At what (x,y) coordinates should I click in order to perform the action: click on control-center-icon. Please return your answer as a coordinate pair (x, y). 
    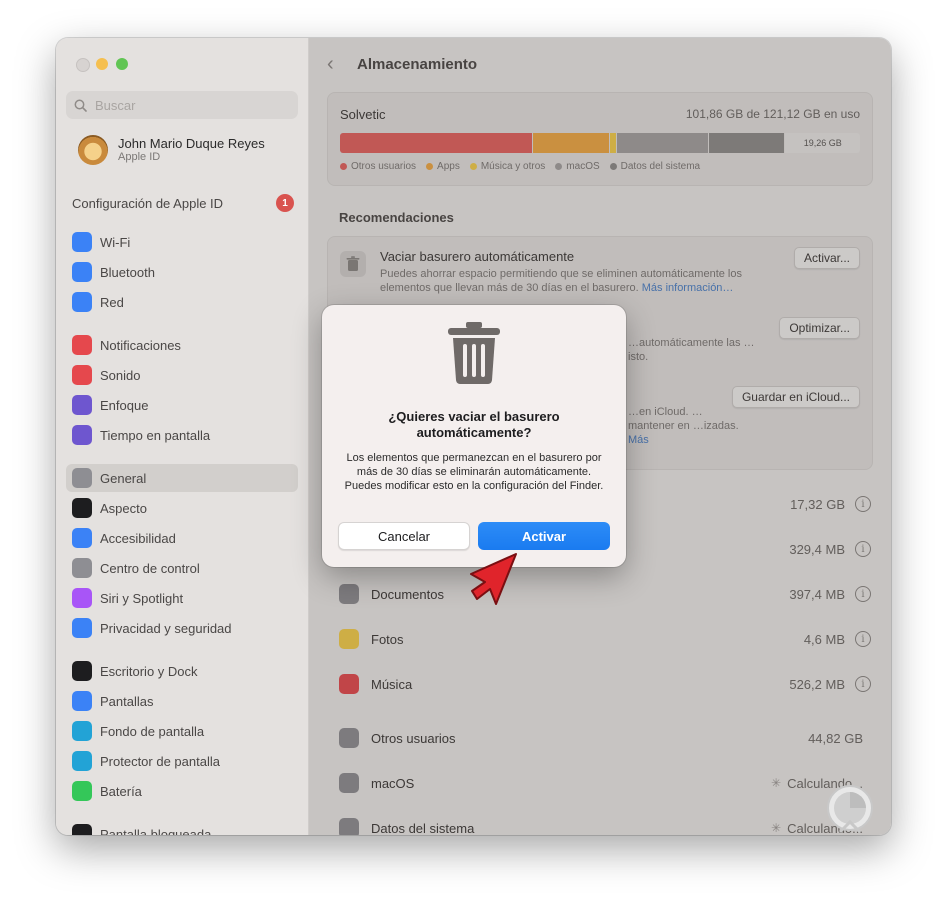
    Looking at the image, I should click on (82, 568).